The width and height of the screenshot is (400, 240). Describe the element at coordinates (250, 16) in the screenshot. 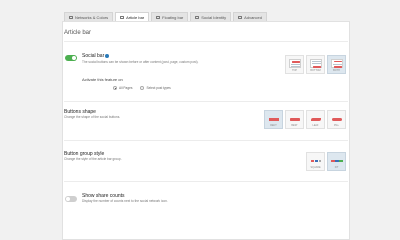

I see `tab-advanced: Advanced` at that location.